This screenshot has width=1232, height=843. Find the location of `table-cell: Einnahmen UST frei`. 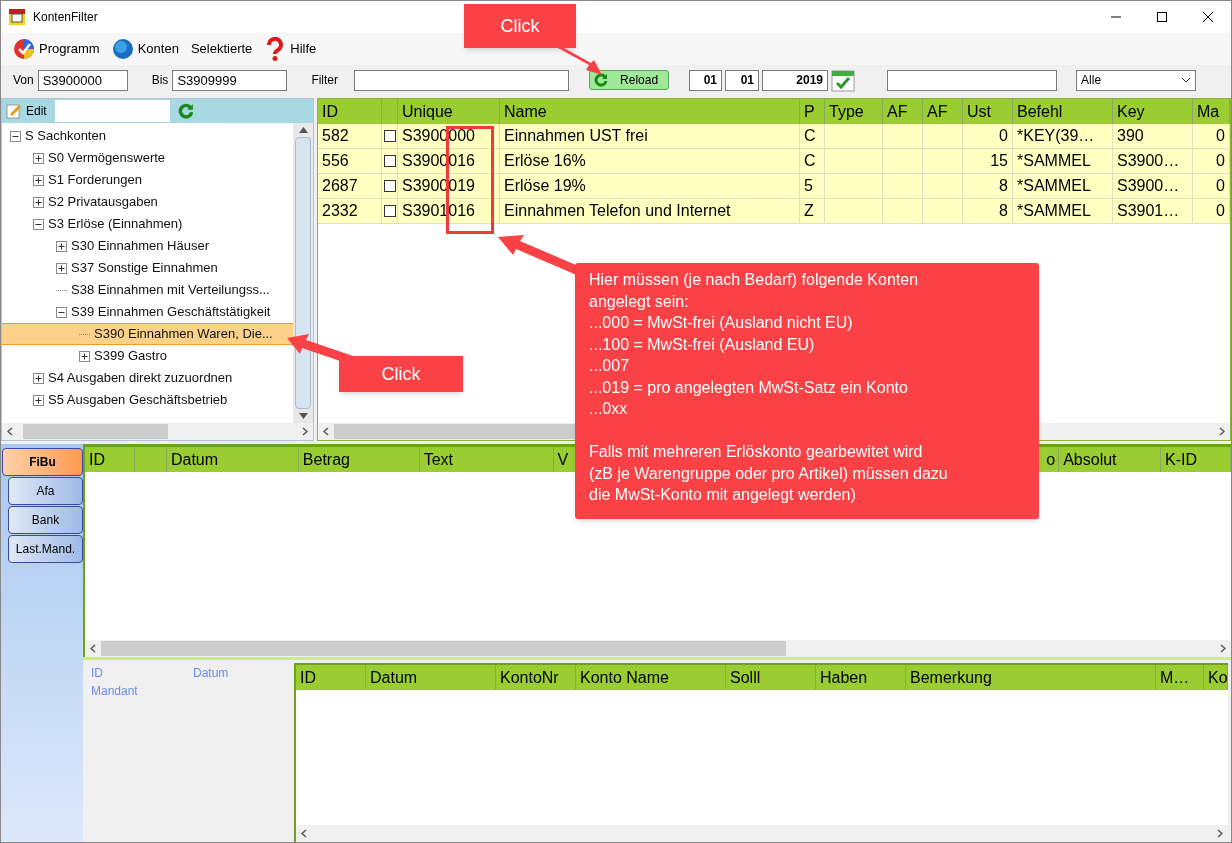

table-cell: Einnahmen UST frei is located at coordinates (650, 136).